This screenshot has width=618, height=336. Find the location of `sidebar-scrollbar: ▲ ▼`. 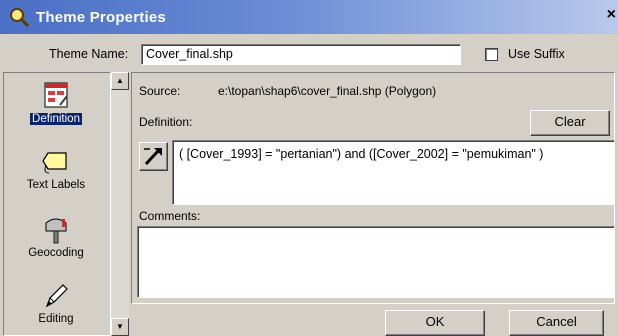

sidebar-scrollbar: ▲ ▼ is located at coordinates (120, 204).